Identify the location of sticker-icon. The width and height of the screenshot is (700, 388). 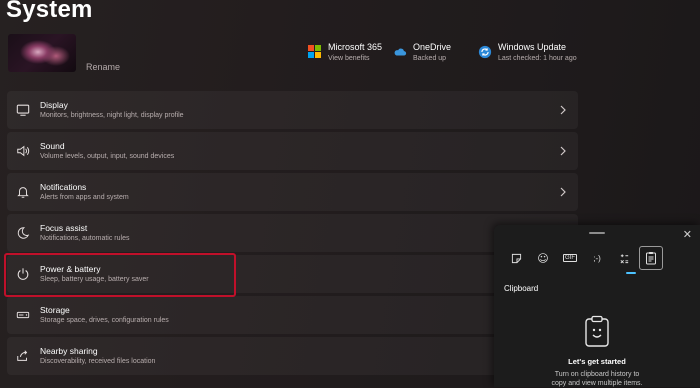
(516, 258).